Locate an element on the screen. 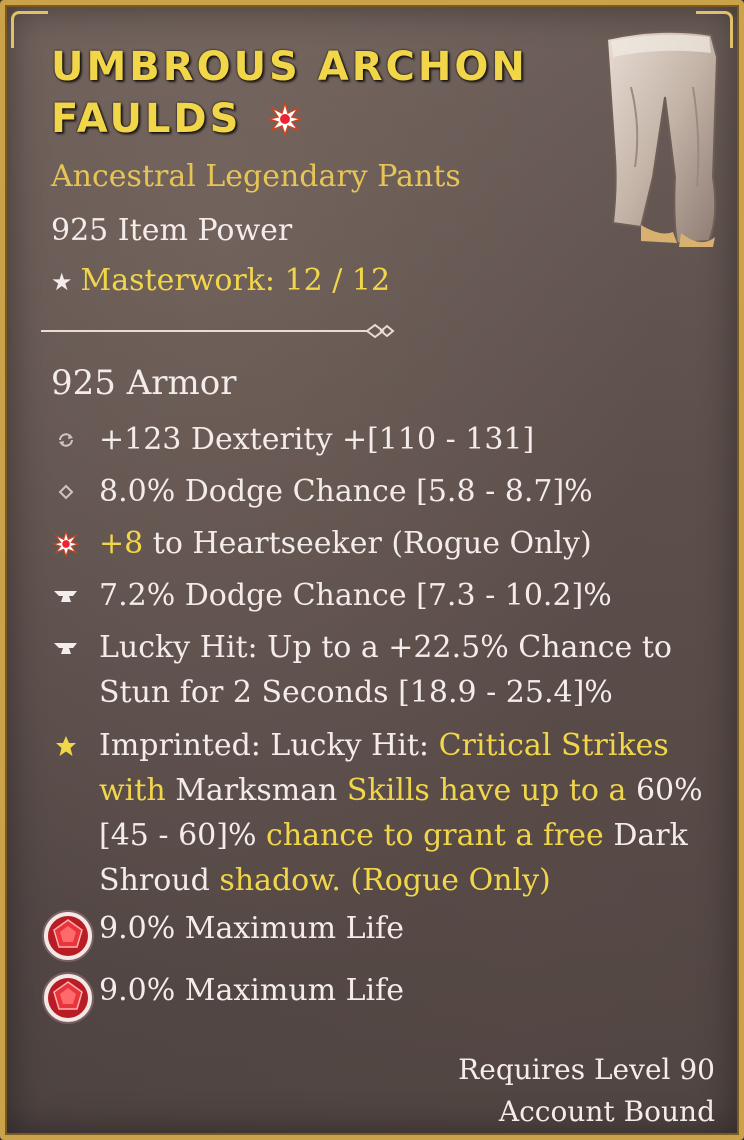 The height and width of the screenshot is (1140, 744). masterwork-level: ★ Masterwork: 12 / 12 is located at coordinates (220, 280).